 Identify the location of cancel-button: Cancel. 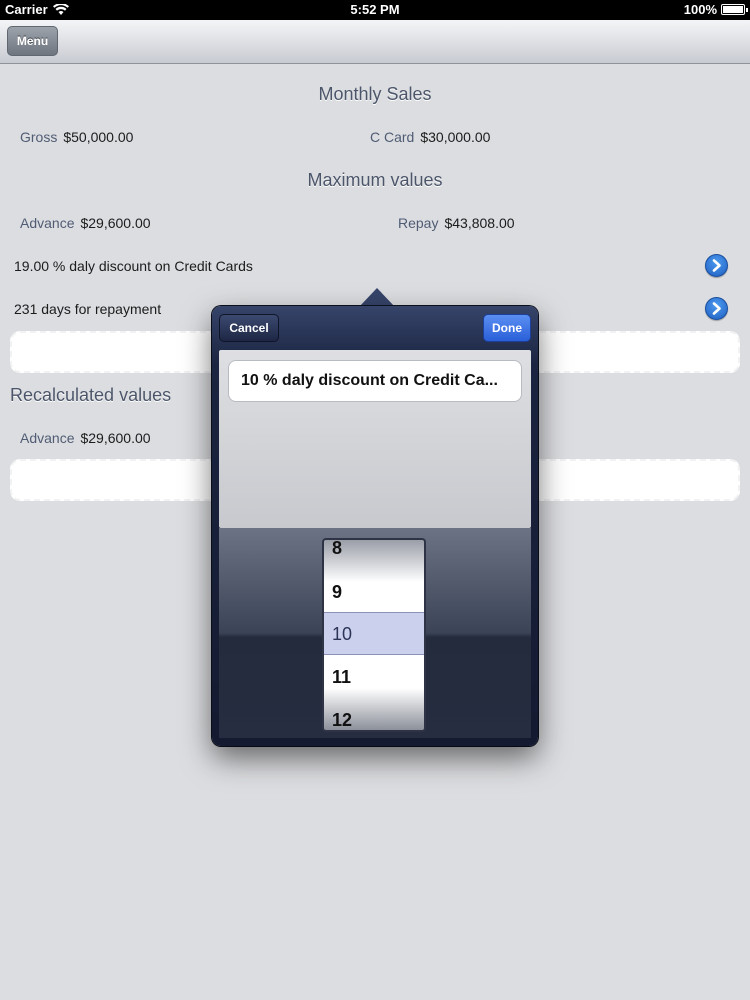
(249, 328).